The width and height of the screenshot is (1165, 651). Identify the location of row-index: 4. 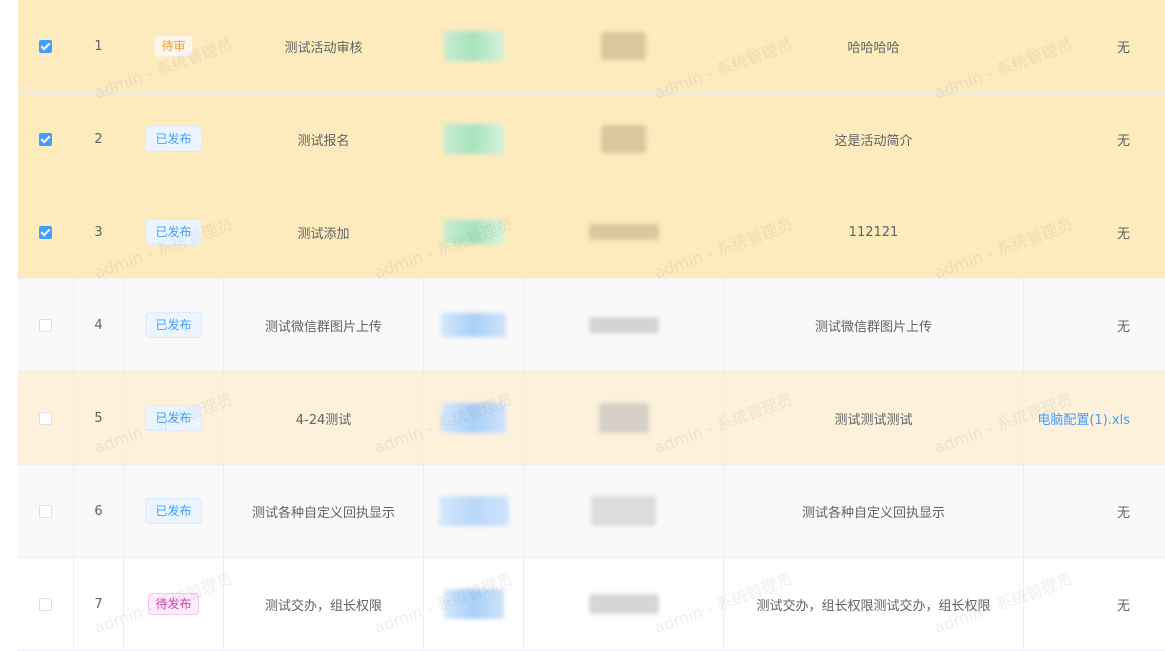
(98, 325).